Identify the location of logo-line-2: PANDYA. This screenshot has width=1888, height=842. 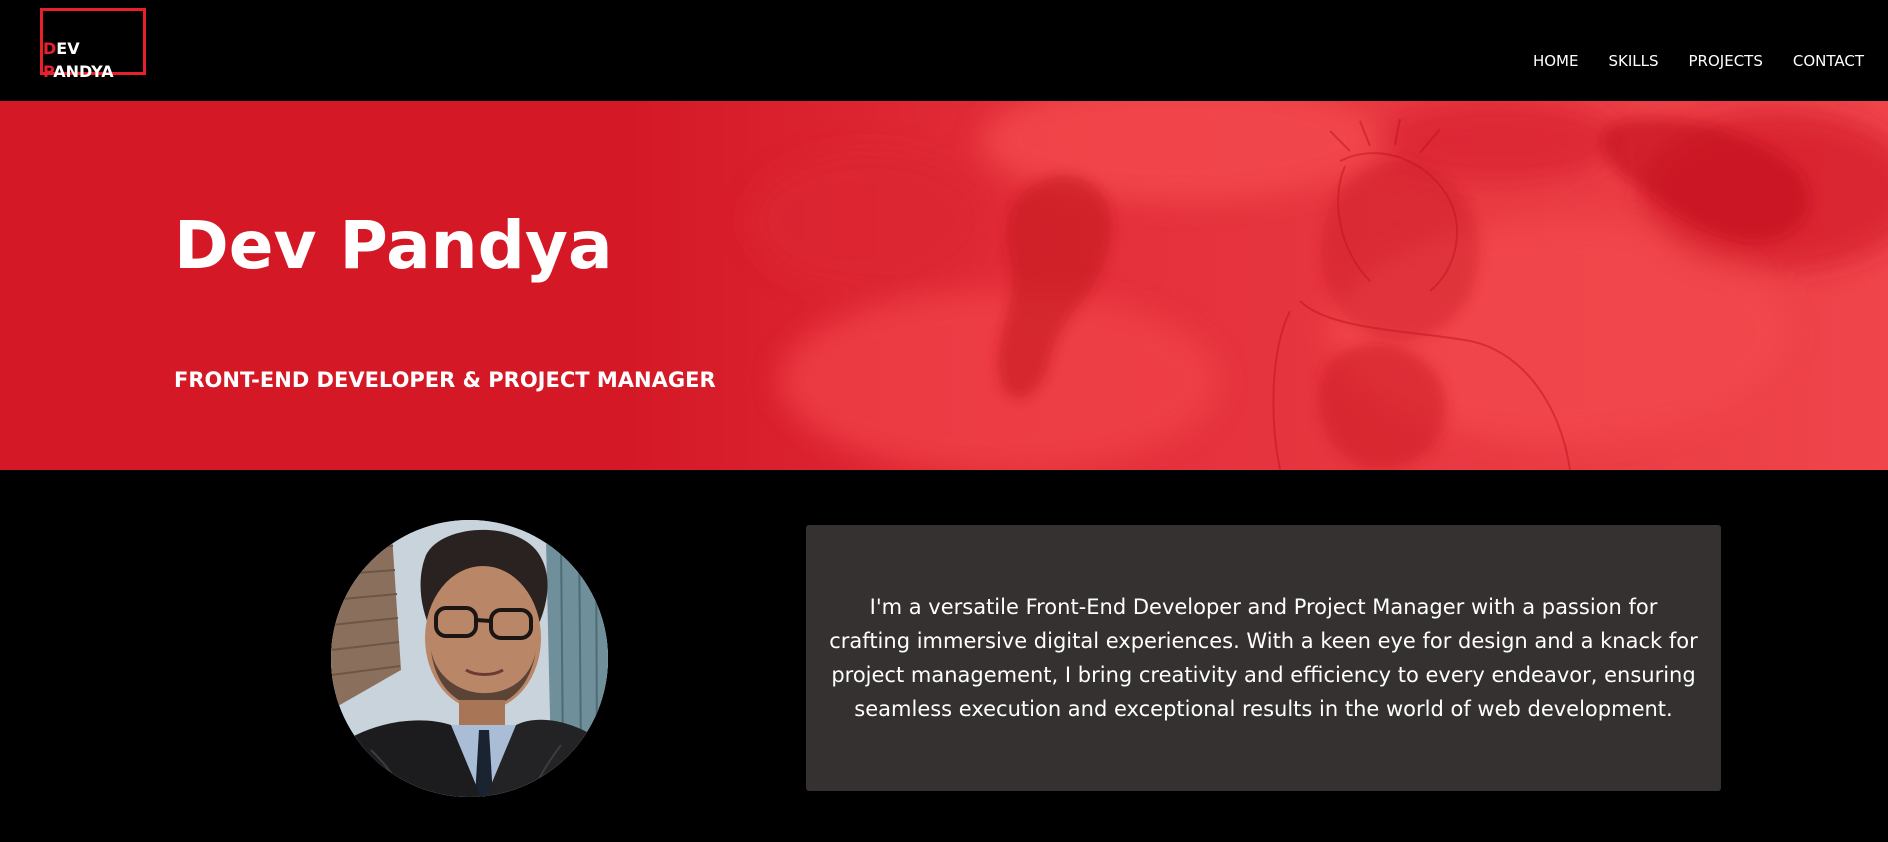
(78, 72).